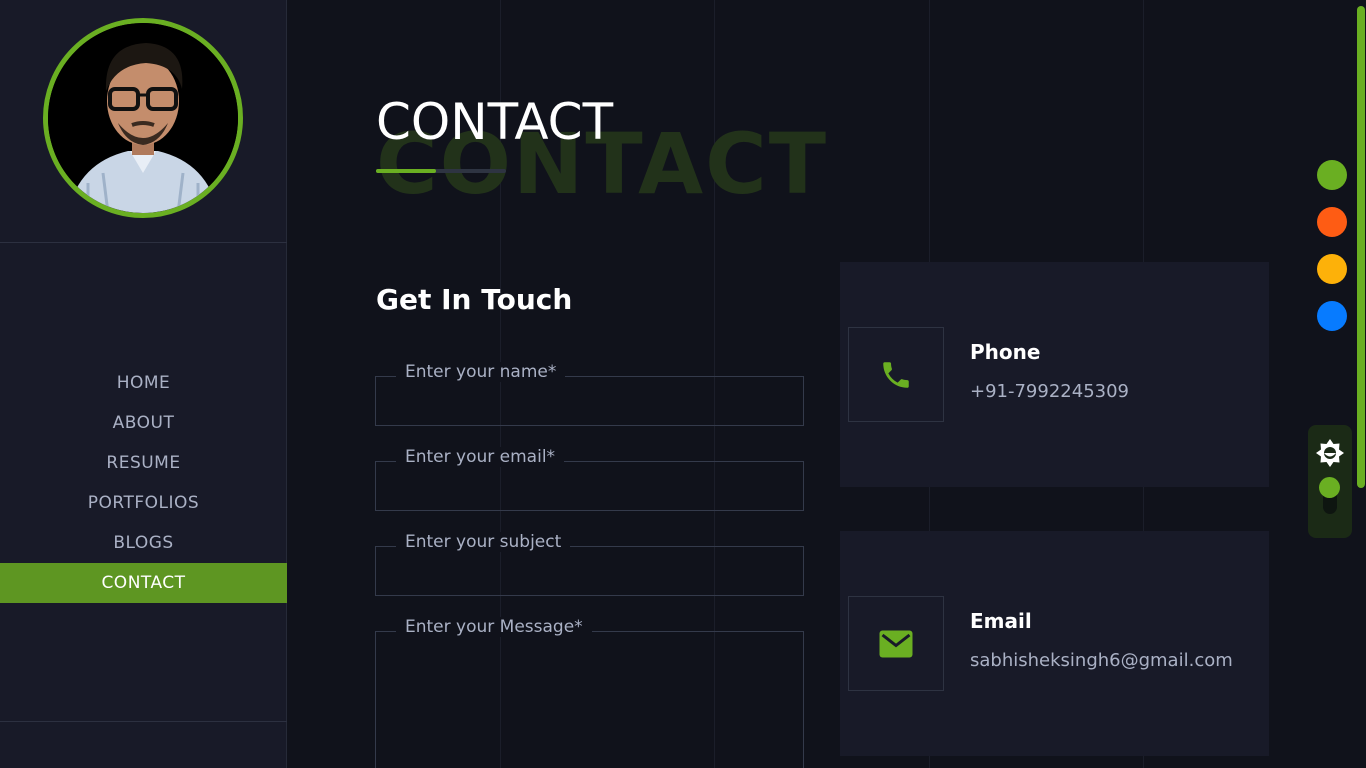 The height and width of the screenshot is (768, 1366). I want to click on email-title: Email, so click(1001, 621).